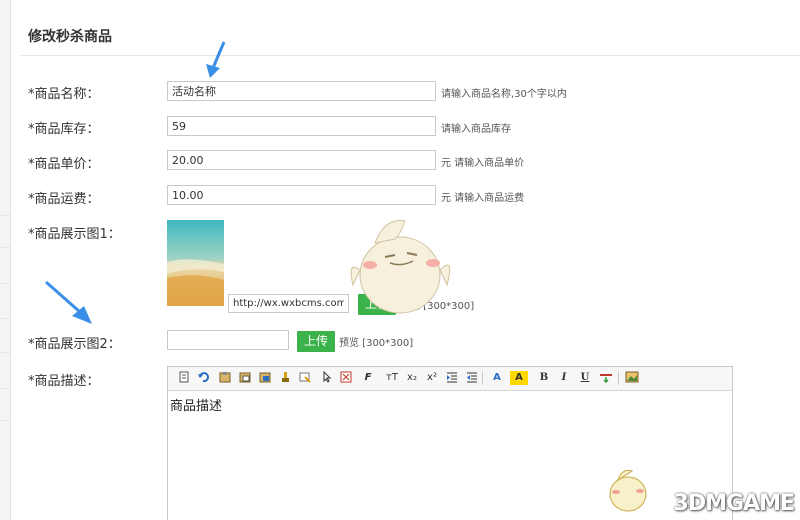 This screenshot has width=800, height=520. I want to click on underline-icon: U, so click(585, 378).